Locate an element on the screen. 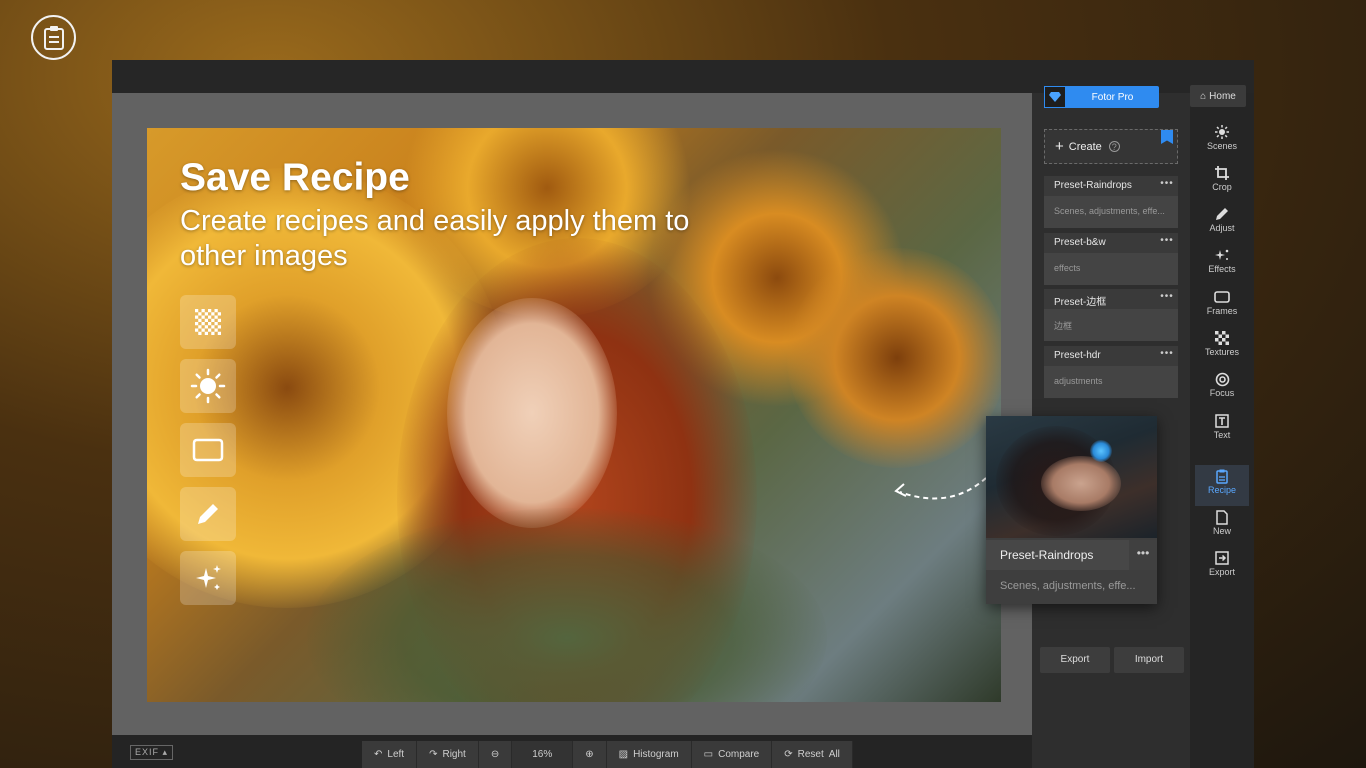  rail-item-effects: Effects is located at coordinates (1222, 264).